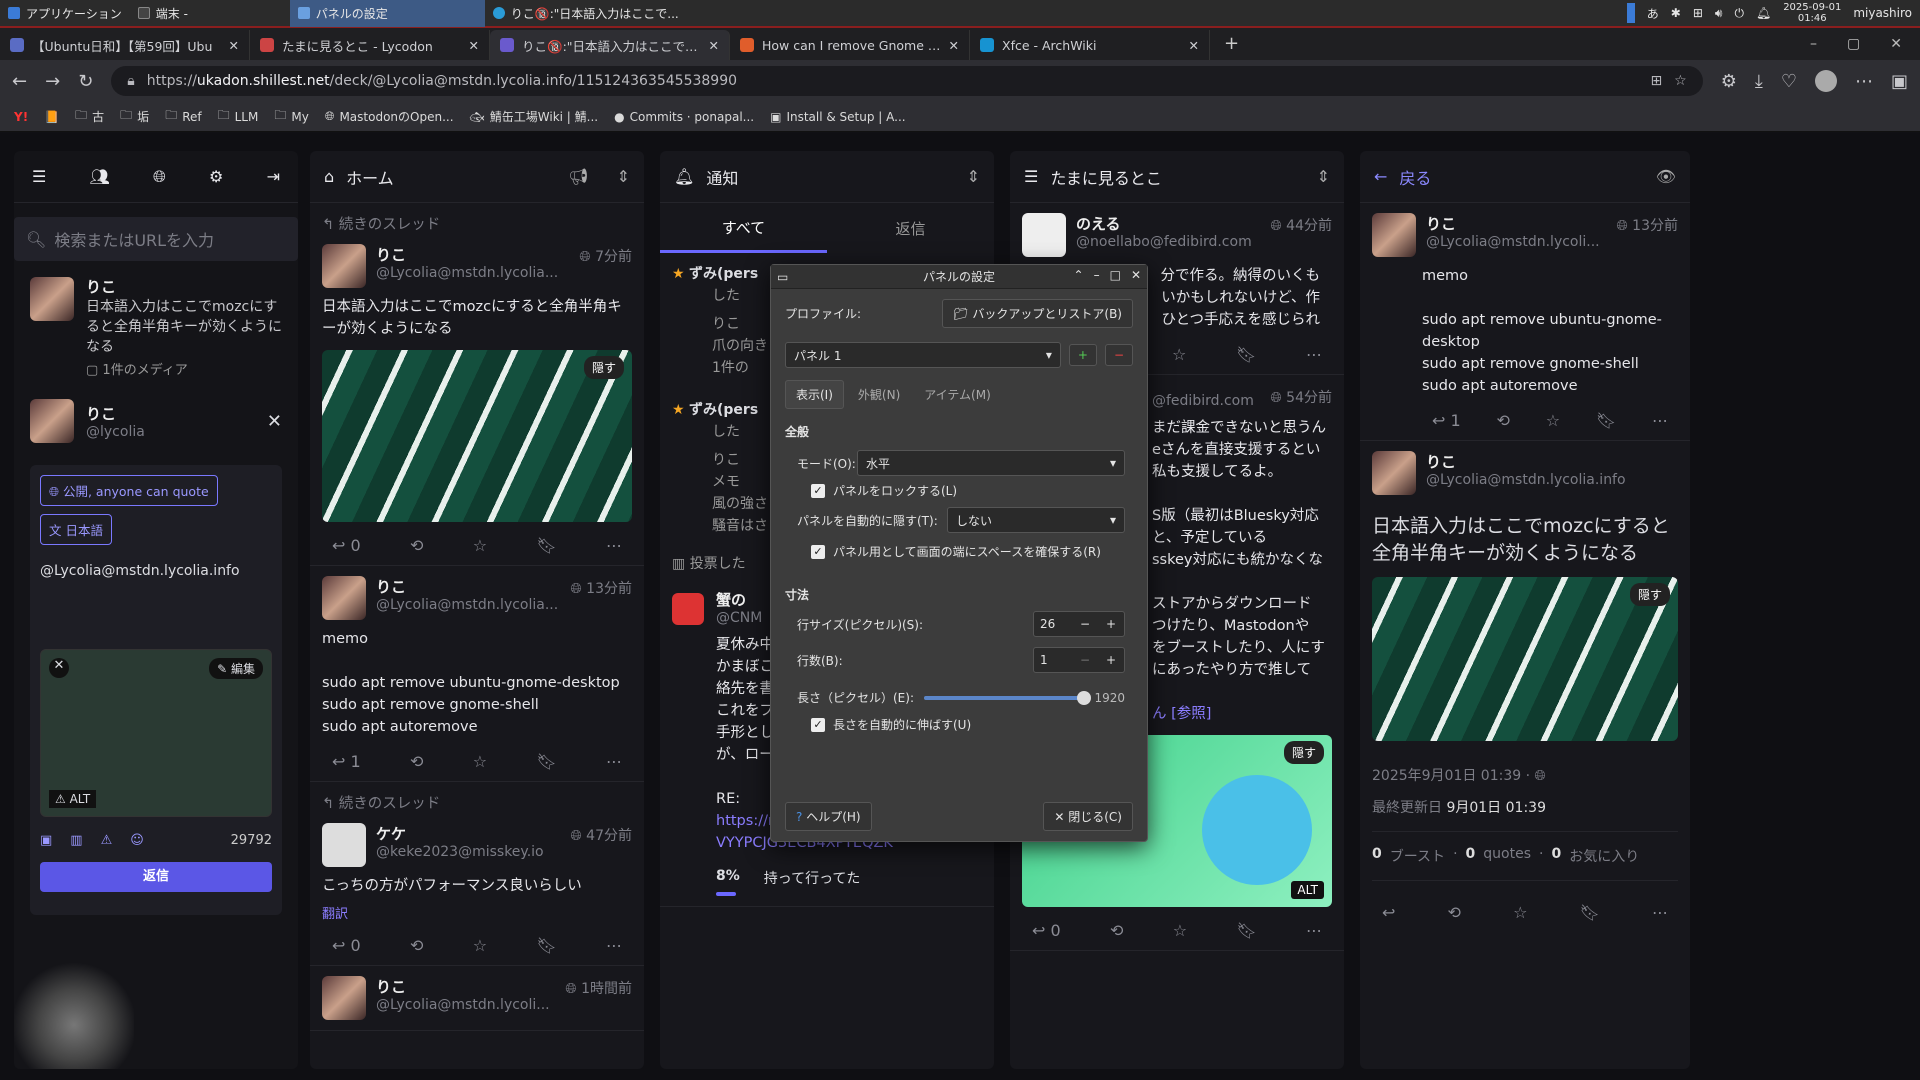 This screenshot has height=1080, width=1920. I want to click on slider-knob, so click(1084, 697).